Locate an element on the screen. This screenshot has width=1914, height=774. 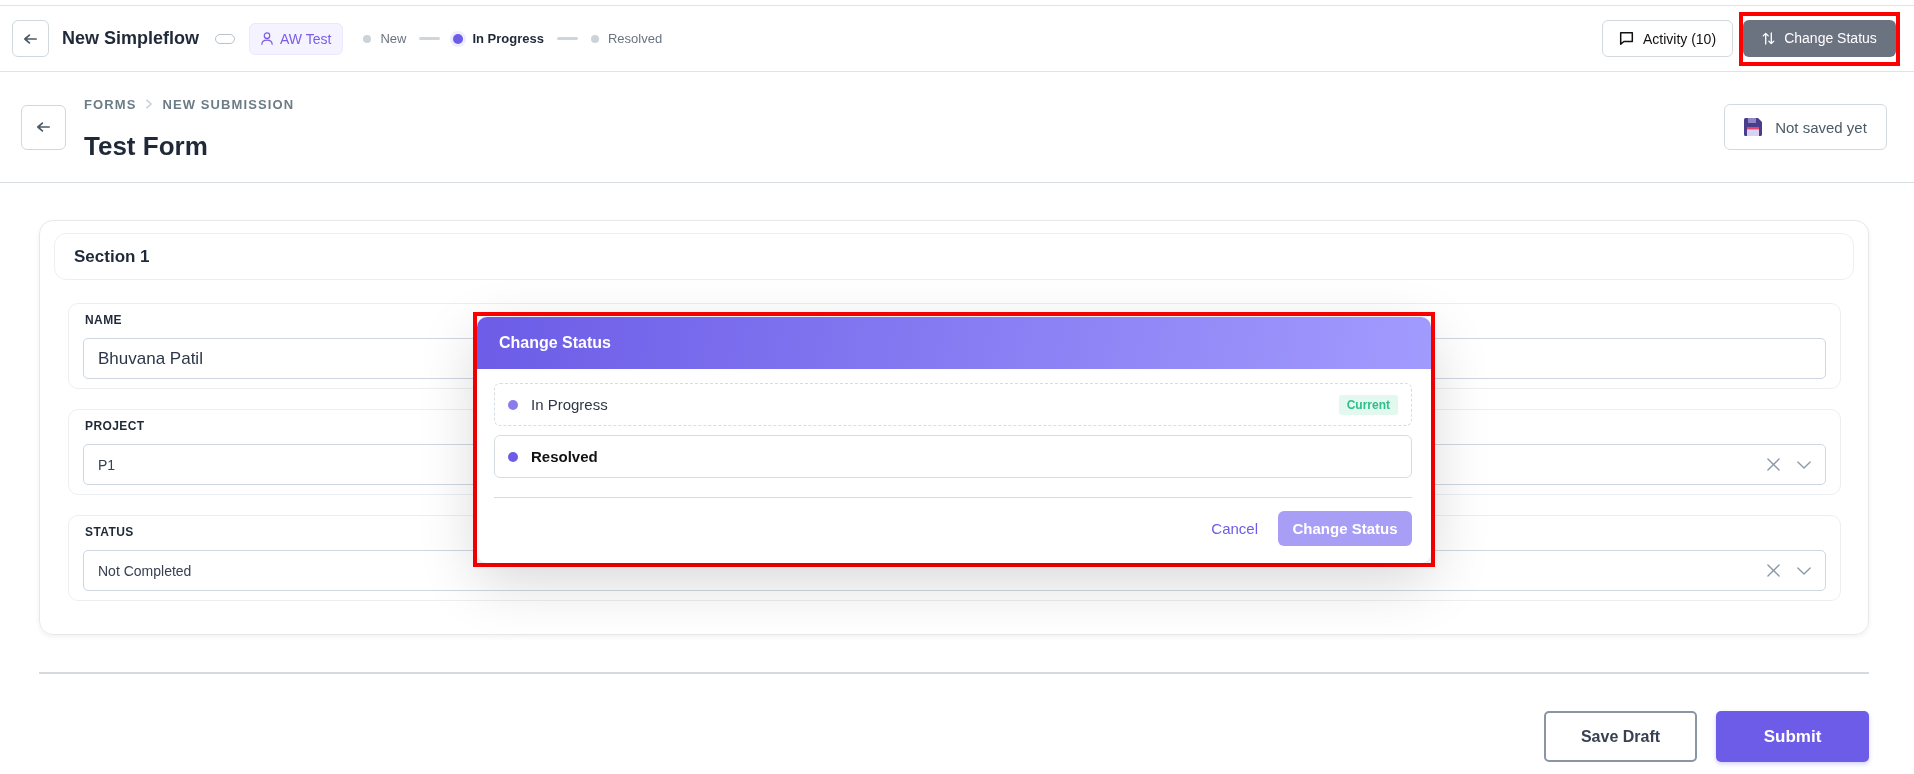
chevron-right-icon is located at coordinates (149, 104).